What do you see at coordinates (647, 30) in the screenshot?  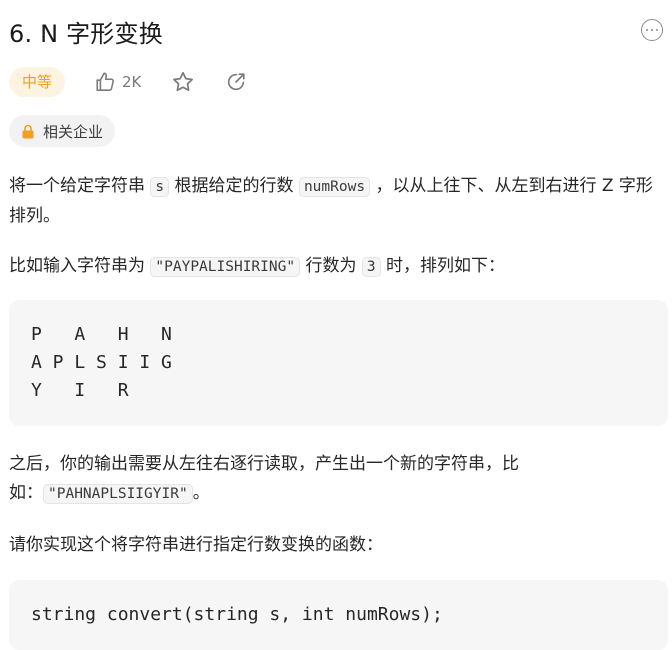 I see `more-horizontal-icon` at bounding box center [647, 30].